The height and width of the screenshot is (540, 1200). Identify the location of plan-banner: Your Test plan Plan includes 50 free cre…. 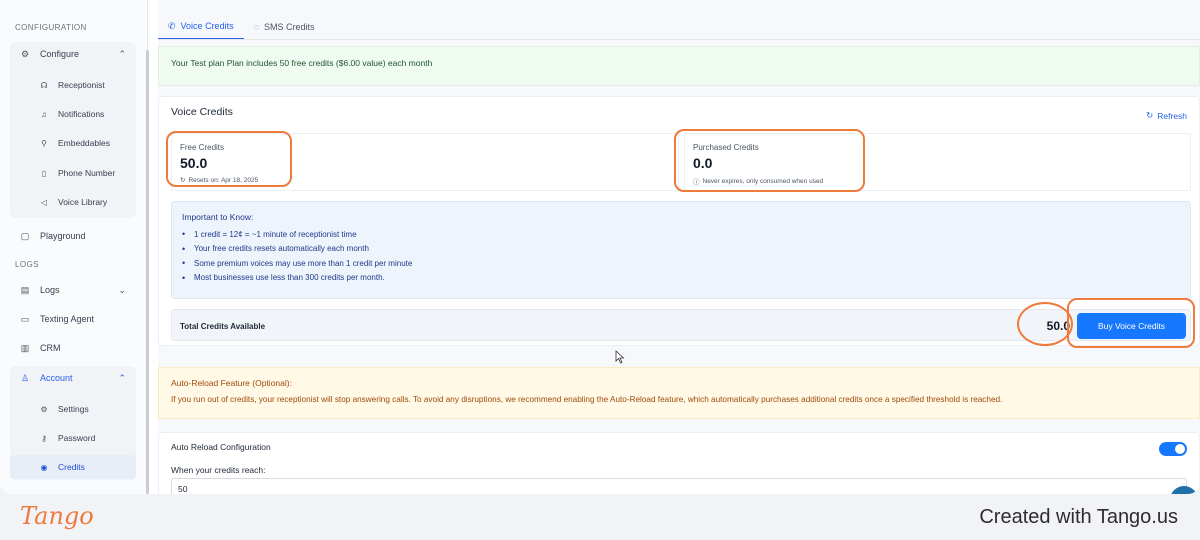
(679, 66).